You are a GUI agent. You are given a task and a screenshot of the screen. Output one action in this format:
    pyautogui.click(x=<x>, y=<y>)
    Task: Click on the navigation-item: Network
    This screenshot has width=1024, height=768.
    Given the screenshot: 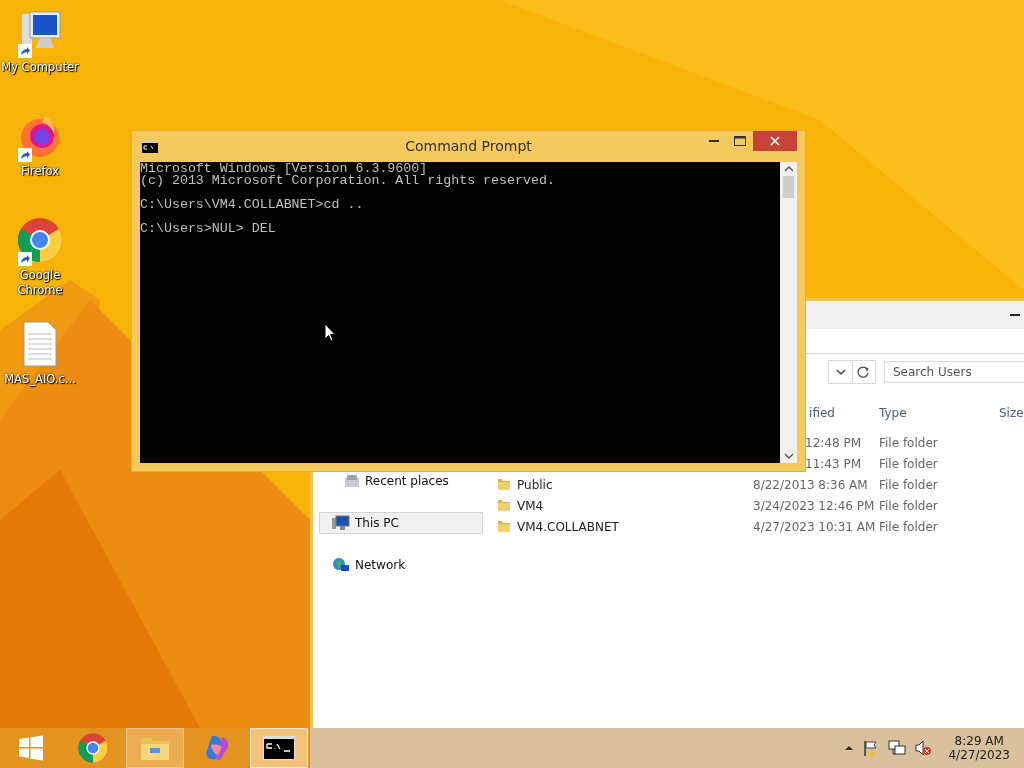 What is the action you would take?
    pyautogui.click(x=401, y=565)
    